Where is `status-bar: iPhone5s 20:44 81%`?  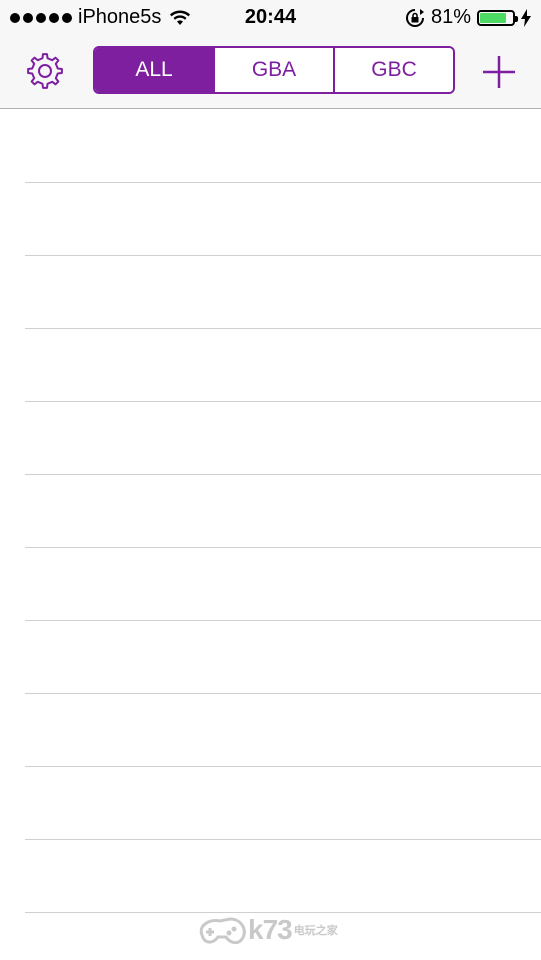
status-bar: iPhone5s 20:44 81% is located at coordinates (270, 18).